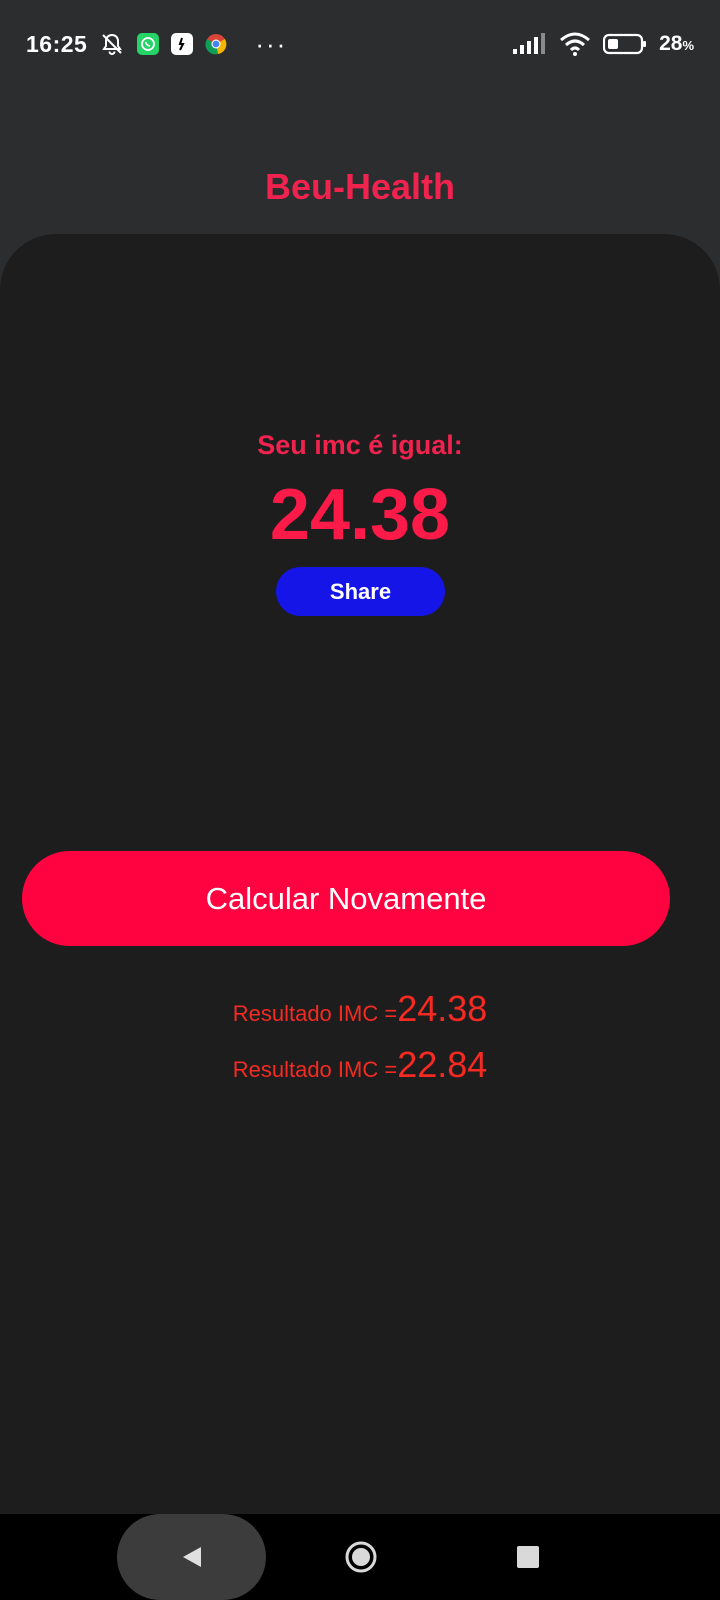  I want to click on history-value: 22.84, so click(442, 1064).